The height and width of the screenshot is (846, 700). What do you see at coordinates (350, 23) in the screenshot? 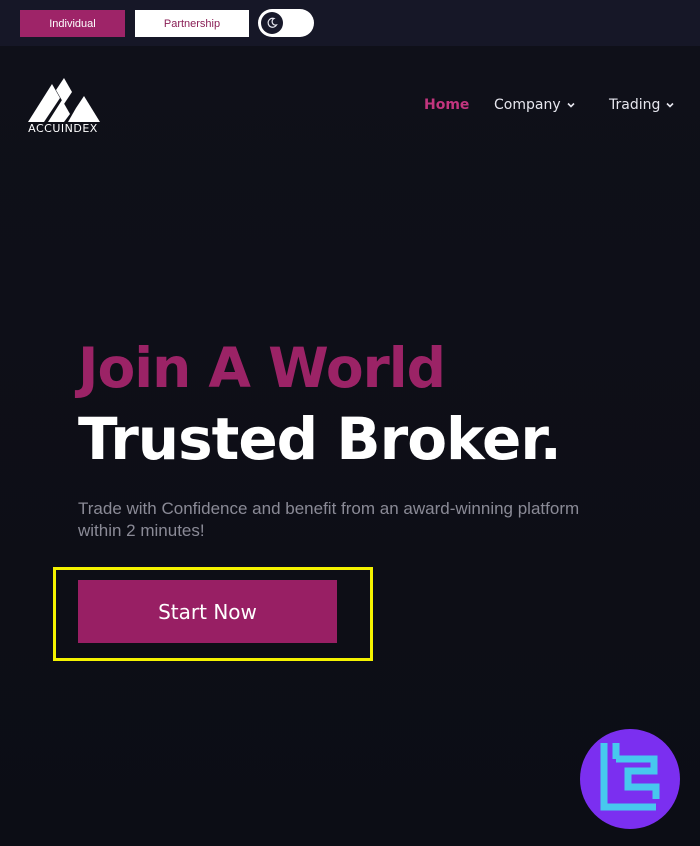
I see `top-bar: Individual Partnership` at bounding box center [350, 23].